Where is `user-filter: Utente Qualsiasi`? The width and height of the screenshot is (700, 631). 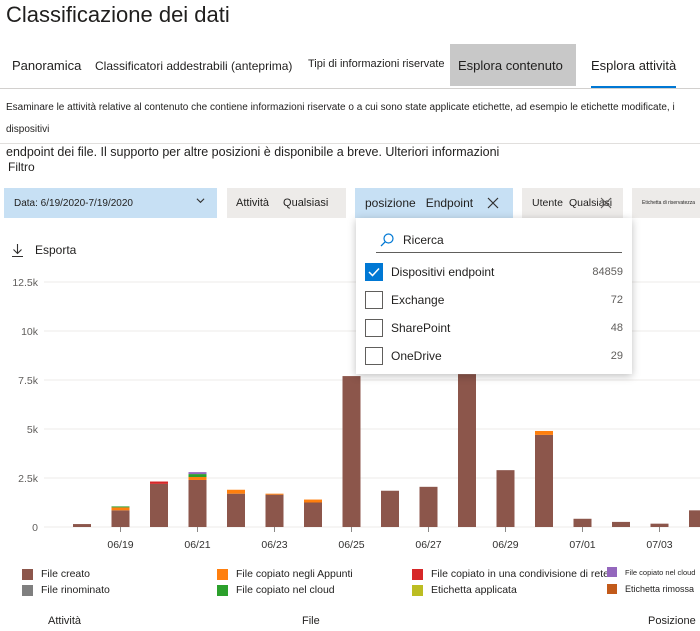
user-filter: Utente Qualsiasi is located at coordinates (572, 203).